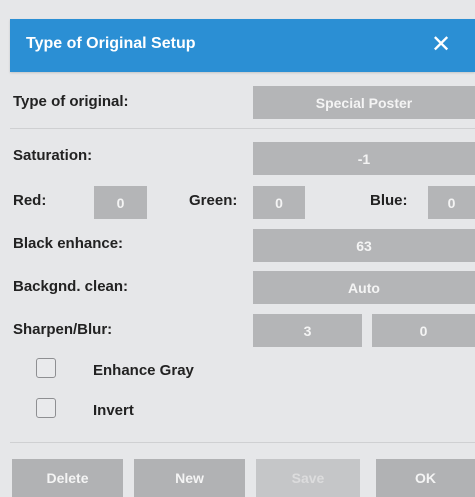  I want to click on dialog-title: Type of Original Setup, so click(111, 43).